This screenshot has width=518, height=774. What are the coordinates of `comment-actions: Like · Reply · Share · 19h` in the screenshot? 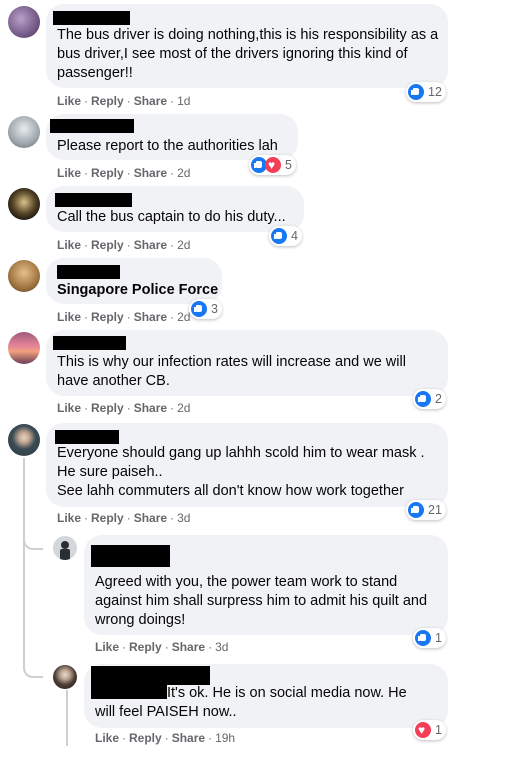 It's located at (165, 738).